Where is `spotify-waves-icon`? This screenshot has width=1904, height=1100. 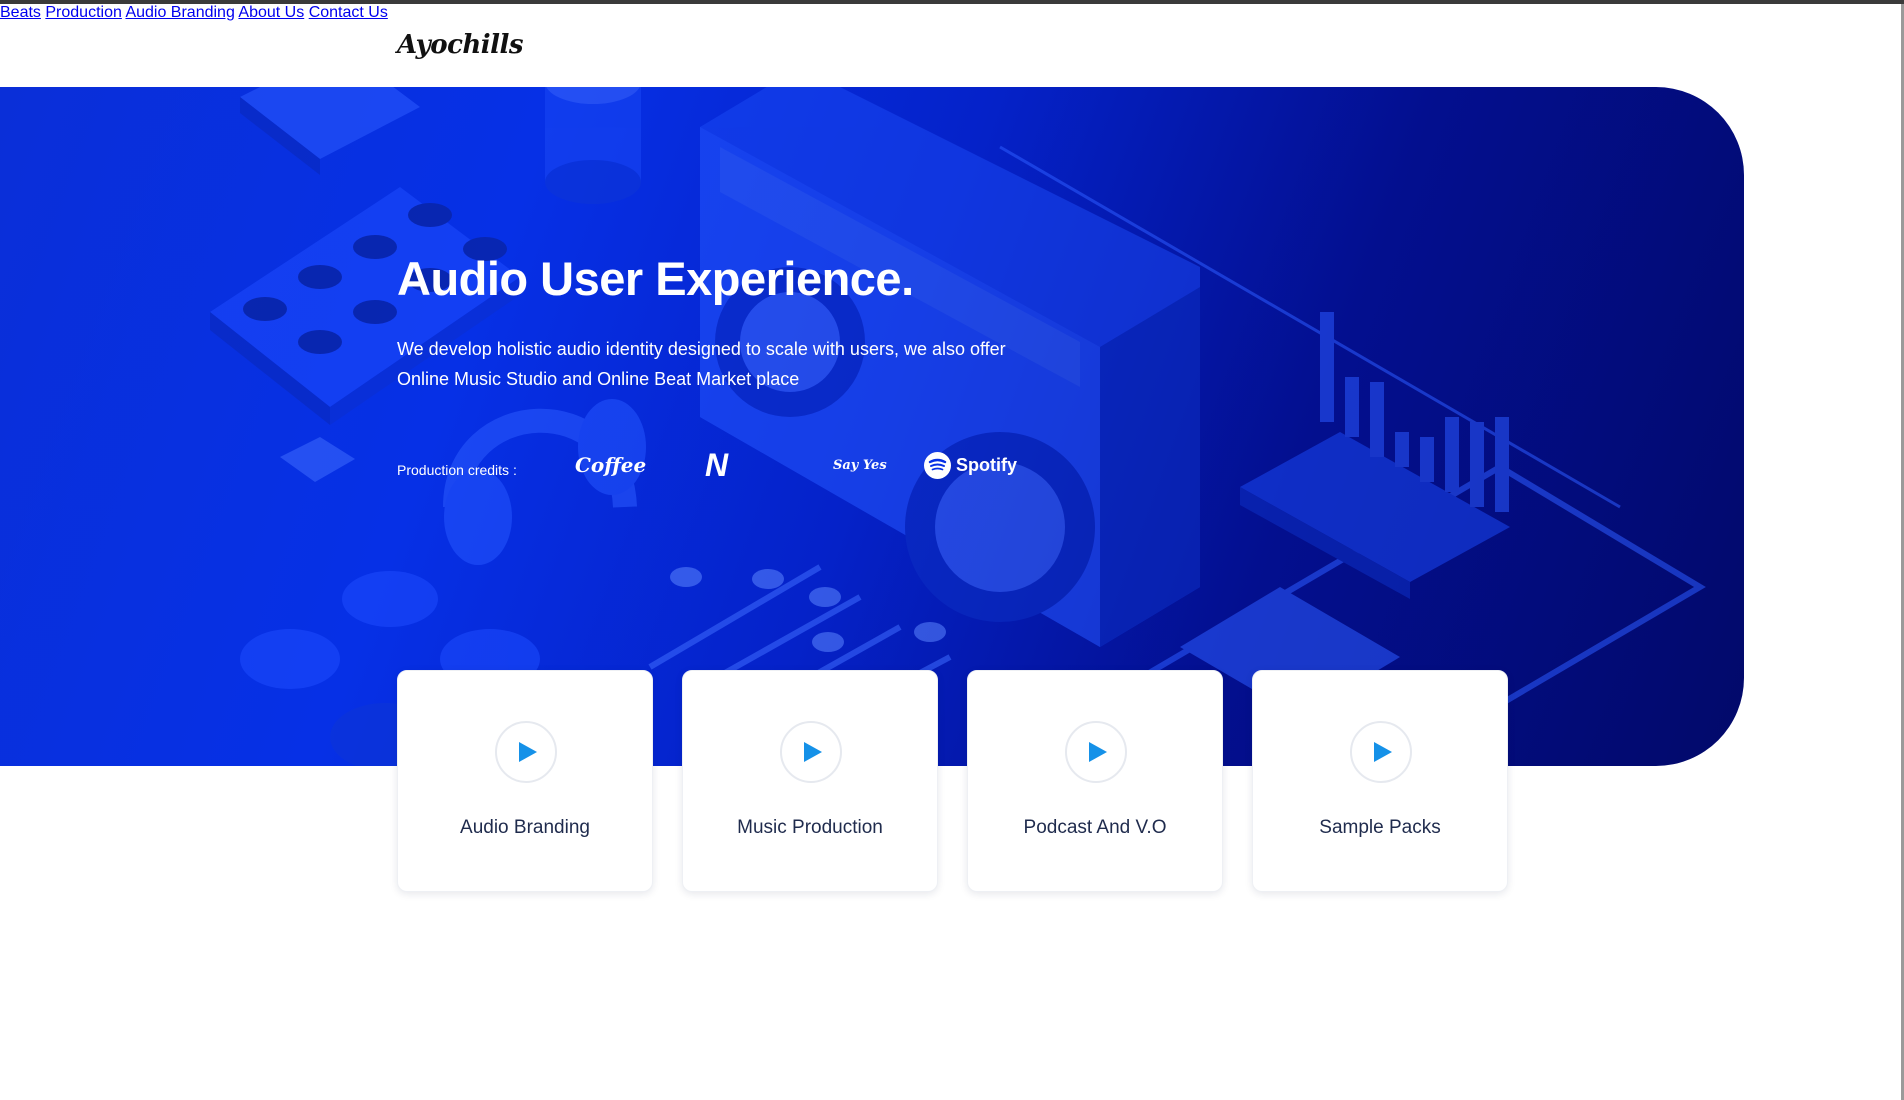 spotify-waves-icon is located at coordinates (937, 464).